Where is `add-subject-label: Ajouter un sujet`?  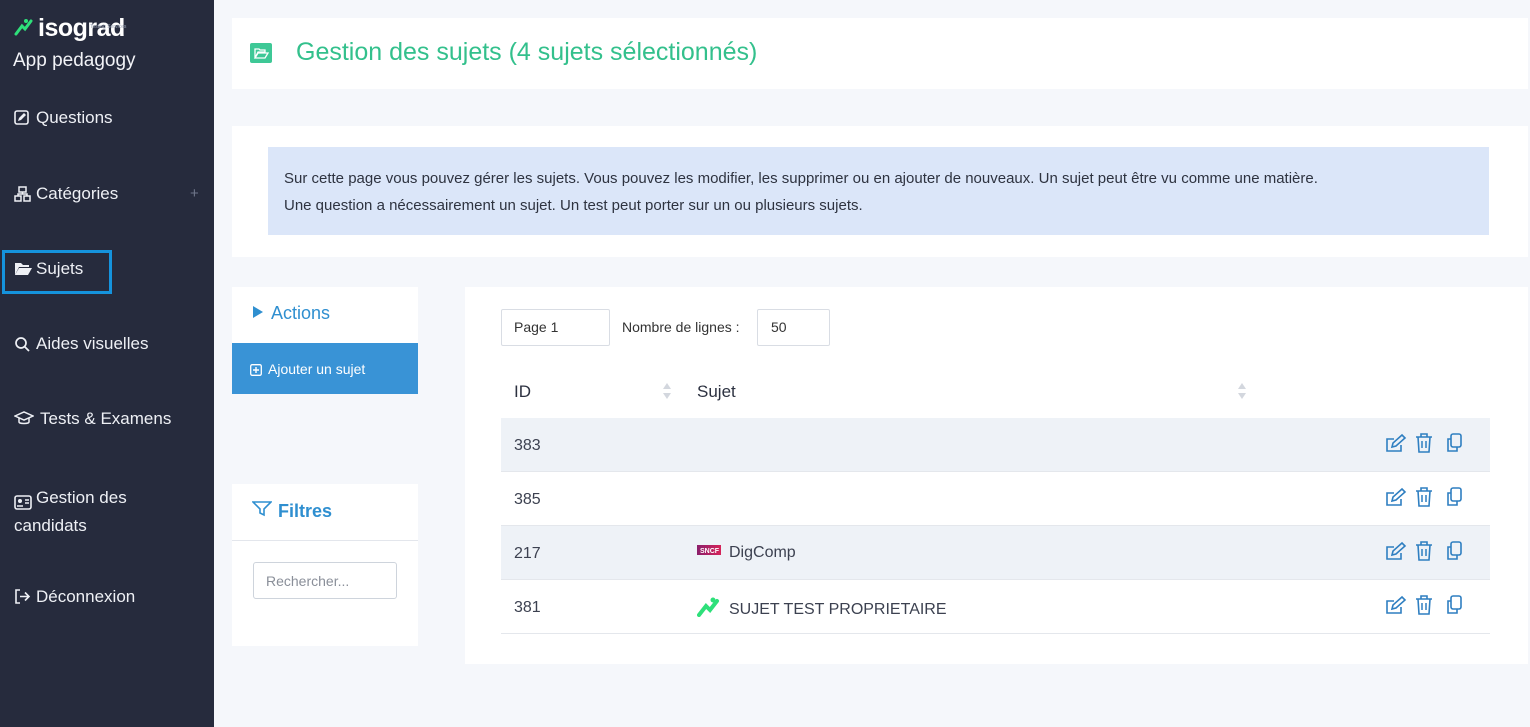
add-subject-label: Ajouter un sujet is located at coordinates (317, 368).